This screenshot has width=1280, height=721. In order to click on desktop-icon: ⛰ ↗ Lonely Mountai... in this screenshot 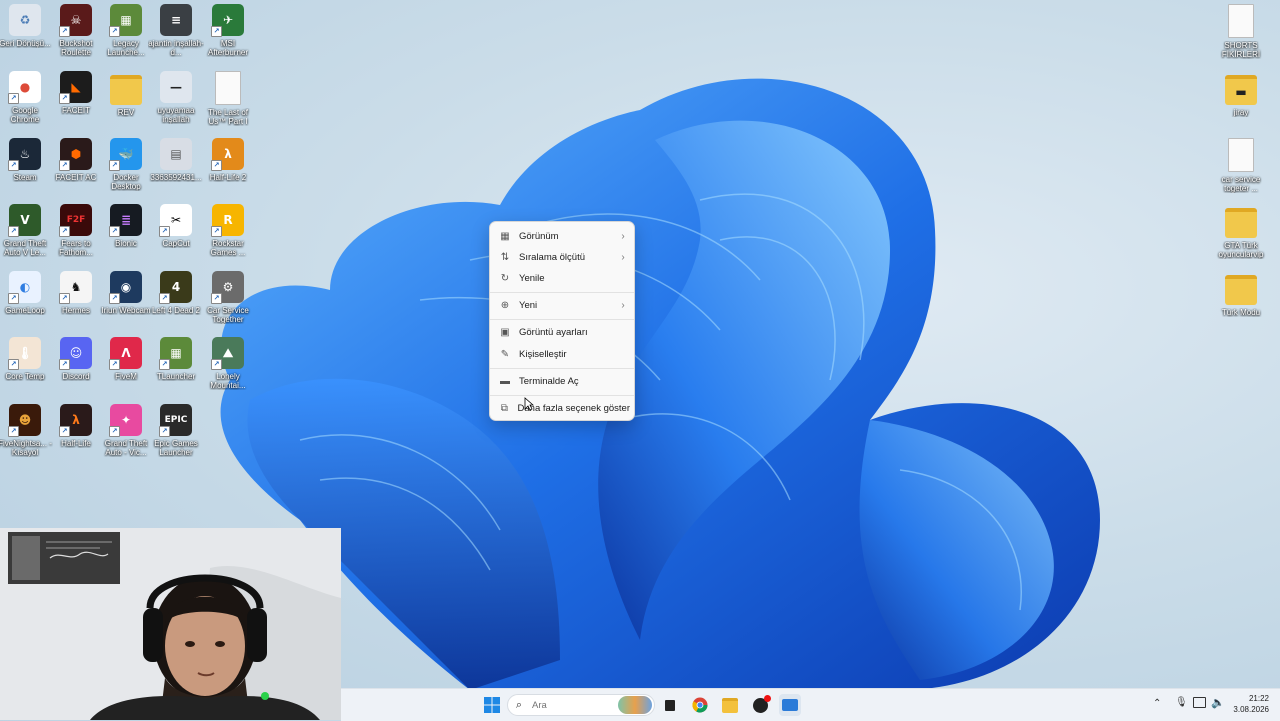, I will do `click(228, 370)`.